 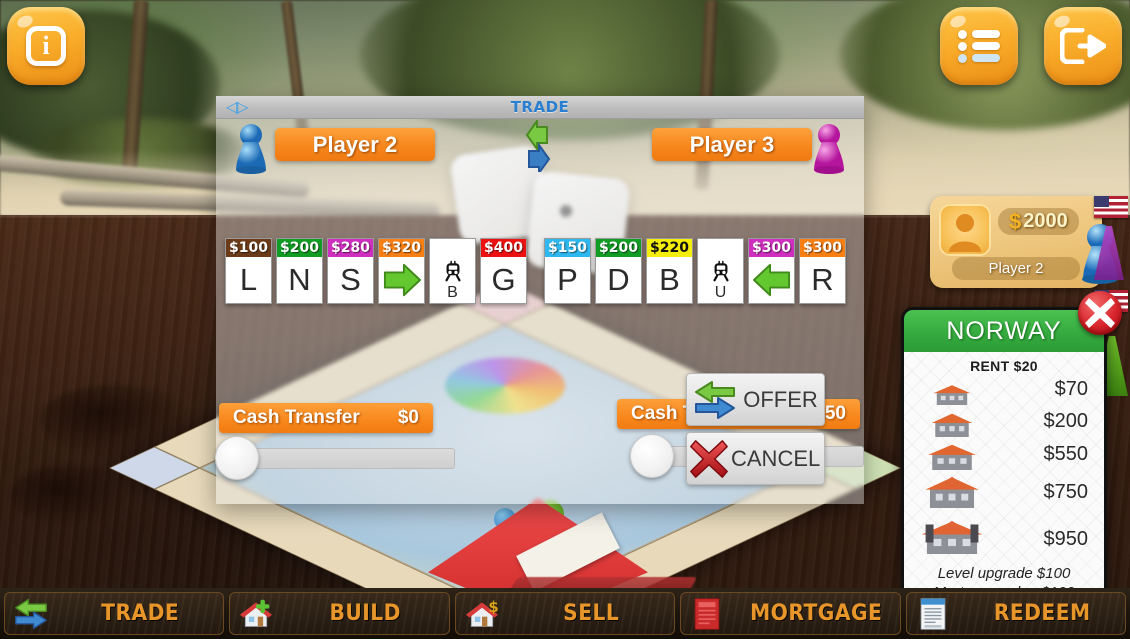 What do you see at coordinates (695, 271) in the screenshot?
I see `right-card-row: $150 P $200 D $220 B U $300 $300 R` at bounding box center [695, 271].